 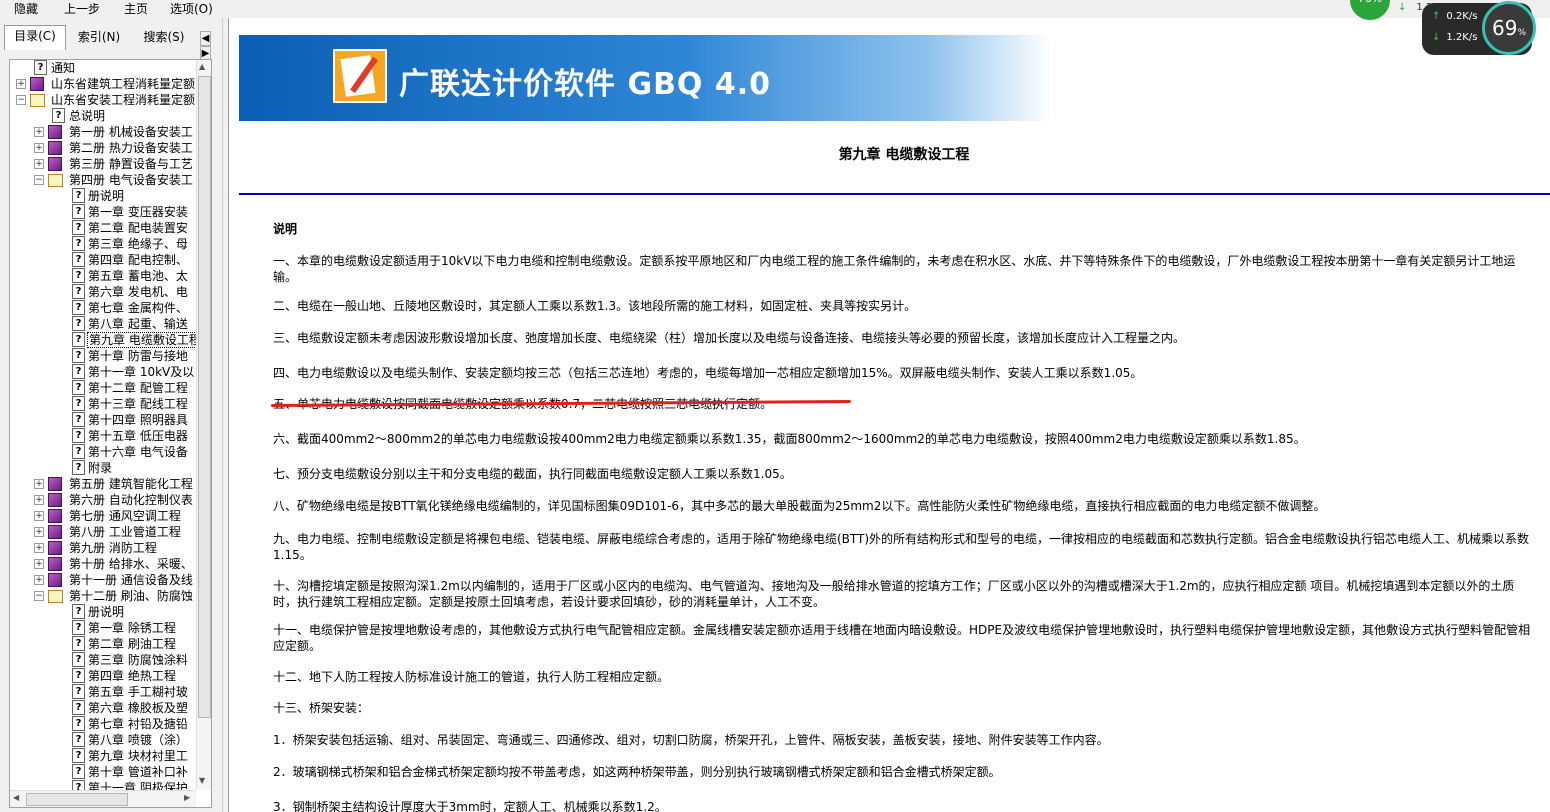 I want to click on tree-item: − 第十二册 刷油、防腐蚀, so click(x=103, y=596).